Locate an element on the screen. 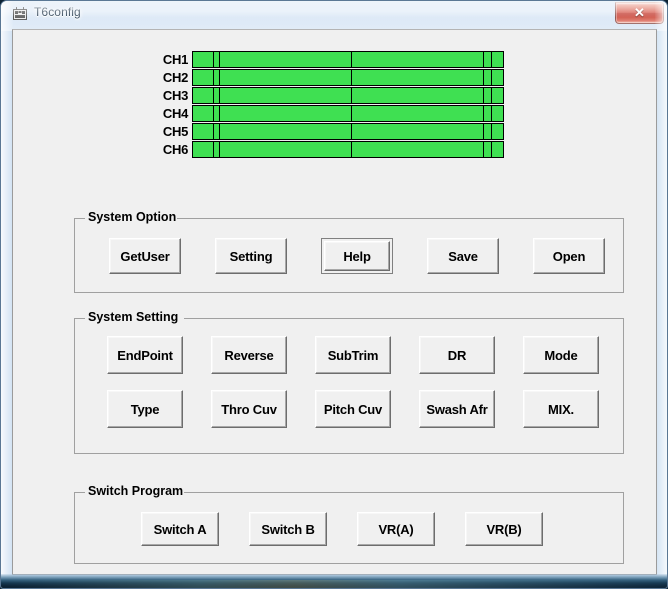 The width and height of the screenshot is (668, 589). channel-row: CH5 is located at coordinates (324, 132).